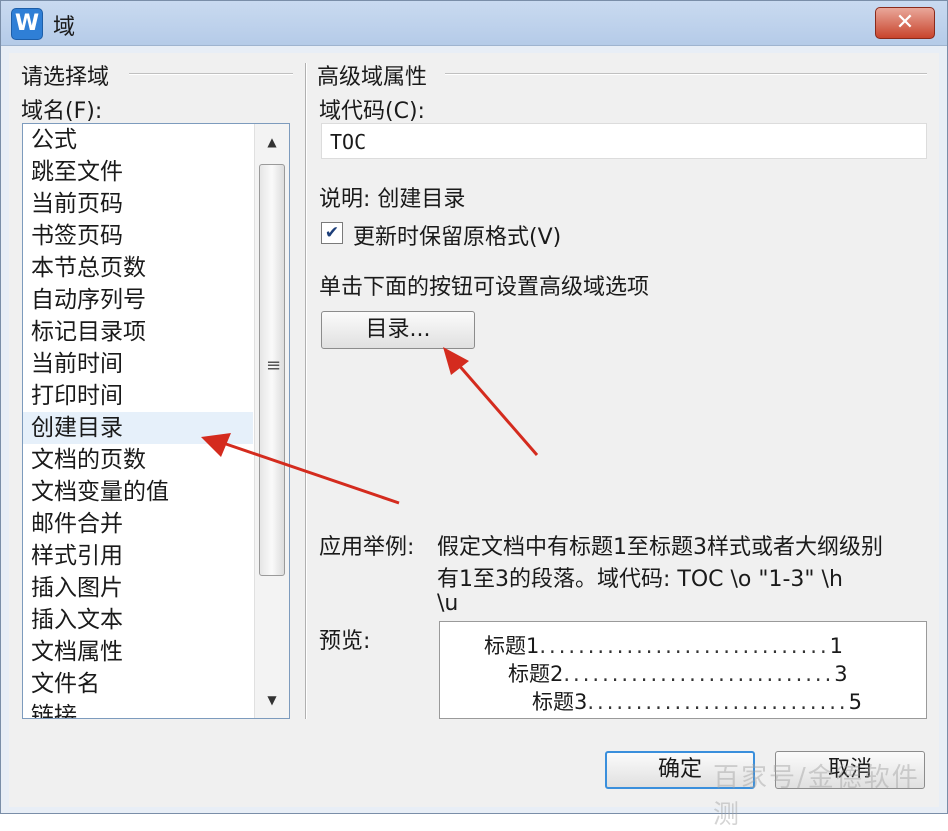 The height and width of the screenshot is (831, 948). Describe the element at coordinates (138, 556) in the screenshot. I see `field-list-item: 样式引用` at that location.